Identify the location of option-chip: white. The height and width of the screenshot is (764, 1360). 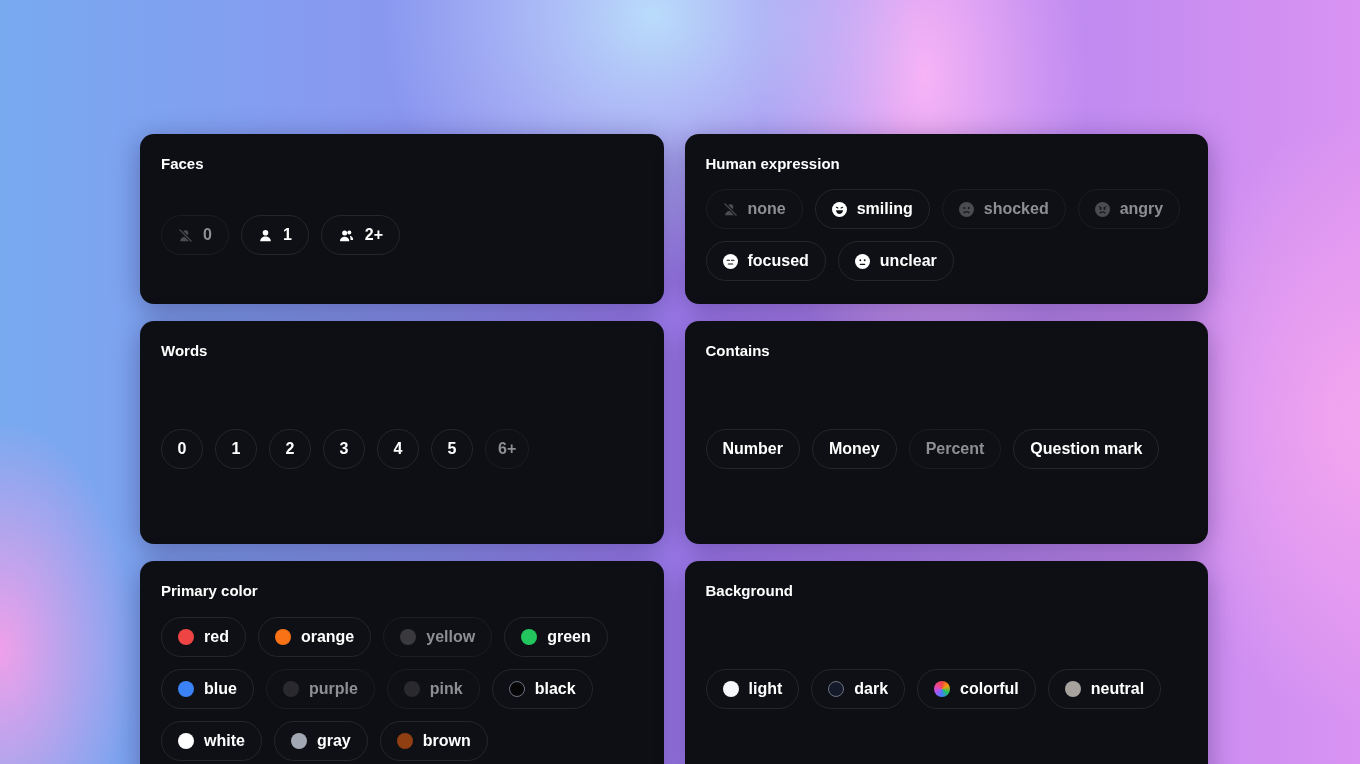
(211, 741).